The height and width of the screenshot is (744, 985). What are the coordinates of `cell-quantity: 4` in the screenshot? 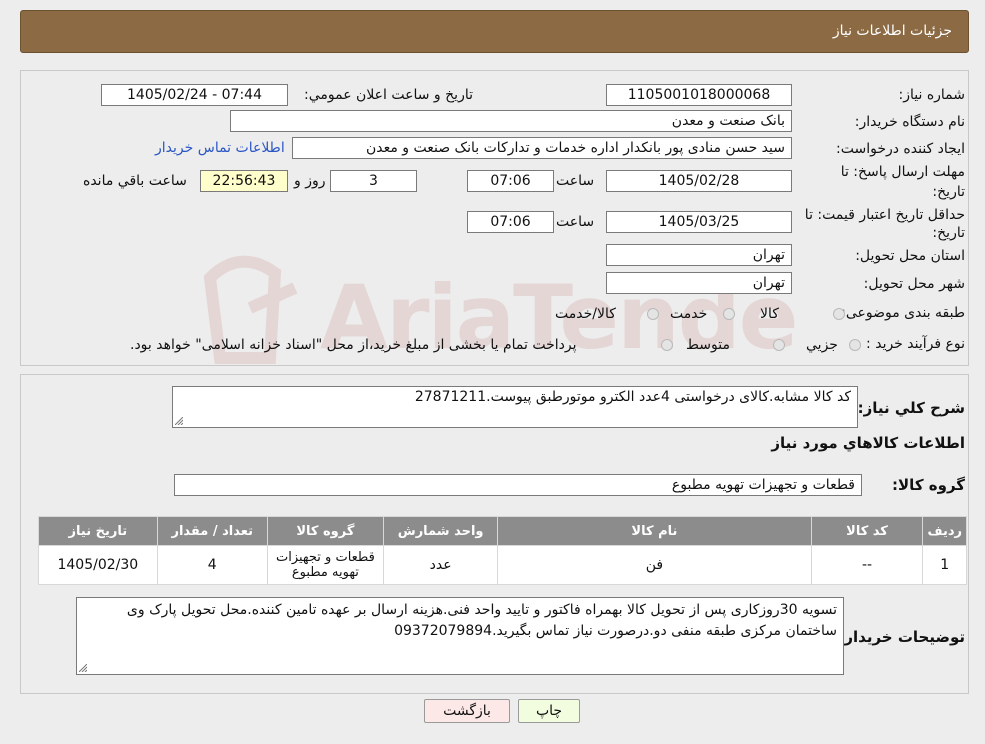 It's located at (212, 565).